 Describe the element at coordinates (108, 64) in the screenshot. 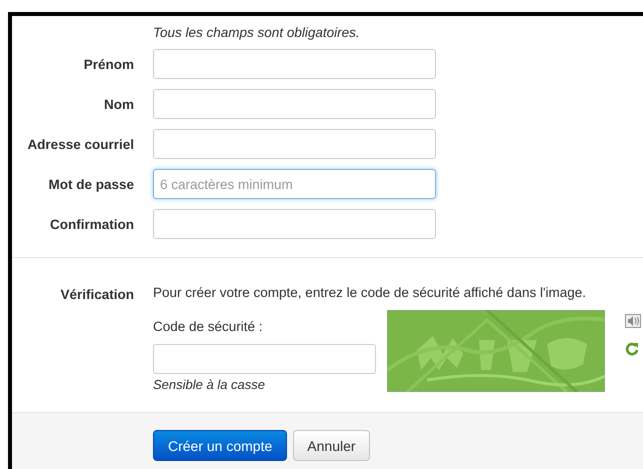

I see `field-label: Prénom` at that location.